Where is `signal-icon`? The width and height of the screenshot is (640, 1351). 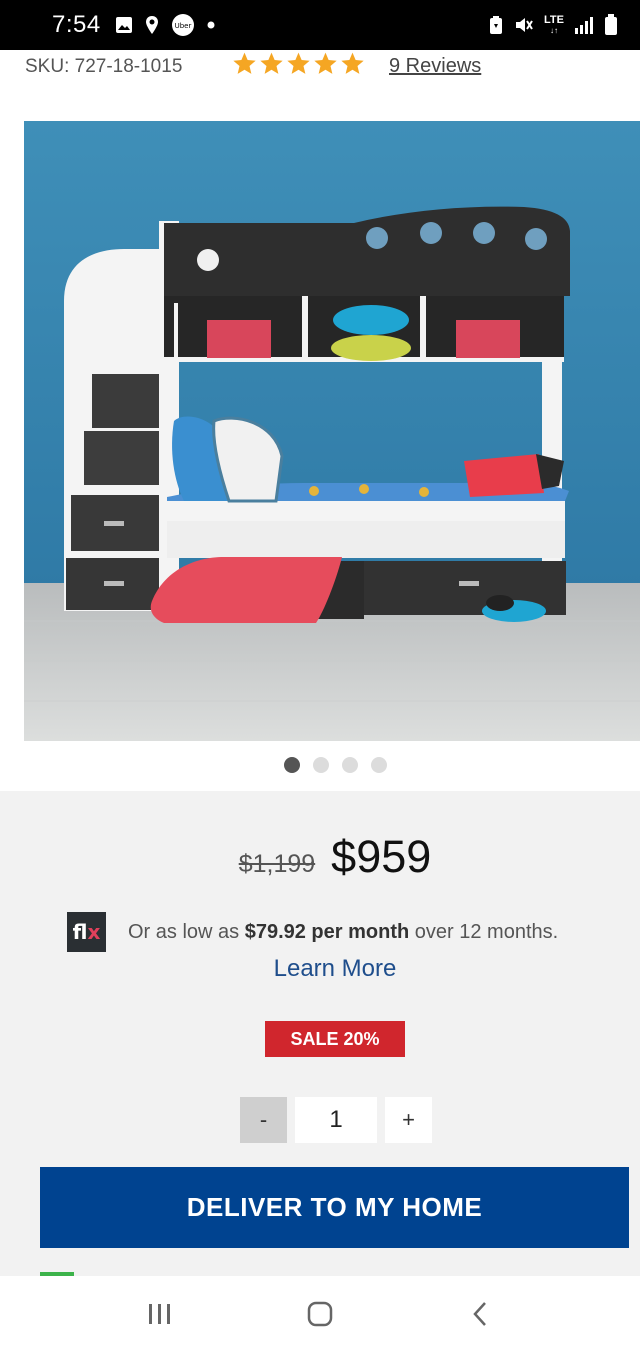 signal-icon is located at coordinates (584, 25).